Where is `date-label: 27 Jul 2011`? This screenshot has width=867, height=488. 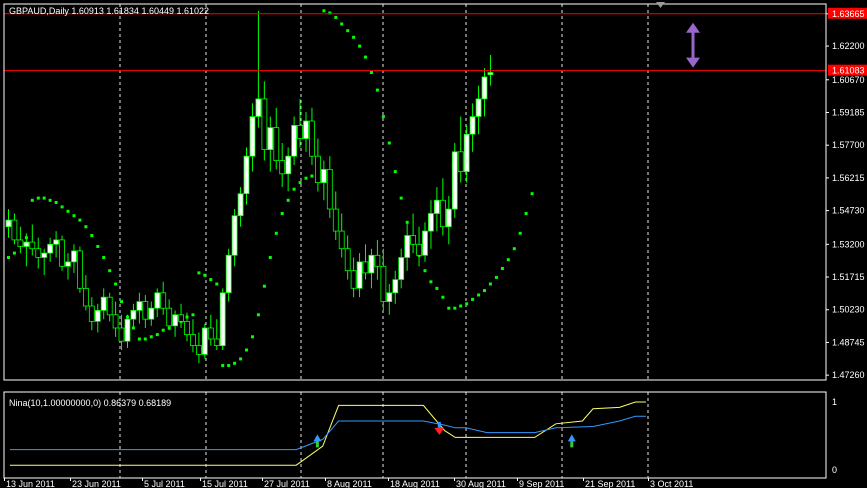
date-label: 27 Jul 2011 is located at coordinates (287, 483).